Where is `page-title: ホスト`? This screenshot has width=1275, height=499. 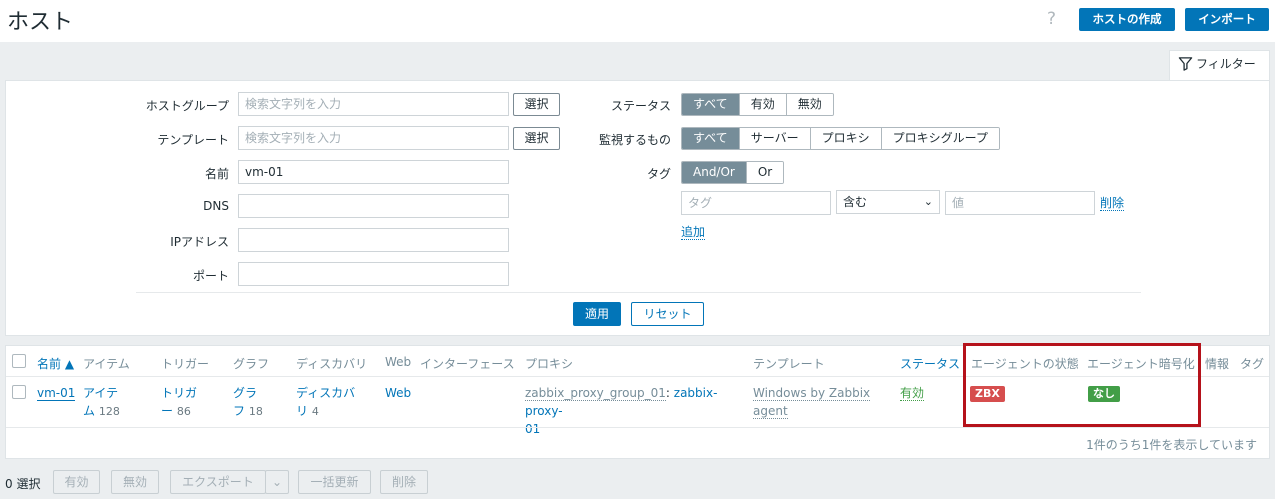
page-title: ホスト is located at coordinates (40, 22).